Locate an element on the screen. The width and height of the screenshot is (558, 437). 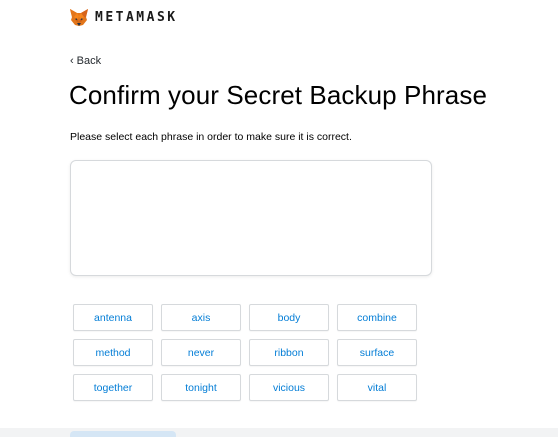
word-button-antenna: antenna is located at coordinates (113, 317).